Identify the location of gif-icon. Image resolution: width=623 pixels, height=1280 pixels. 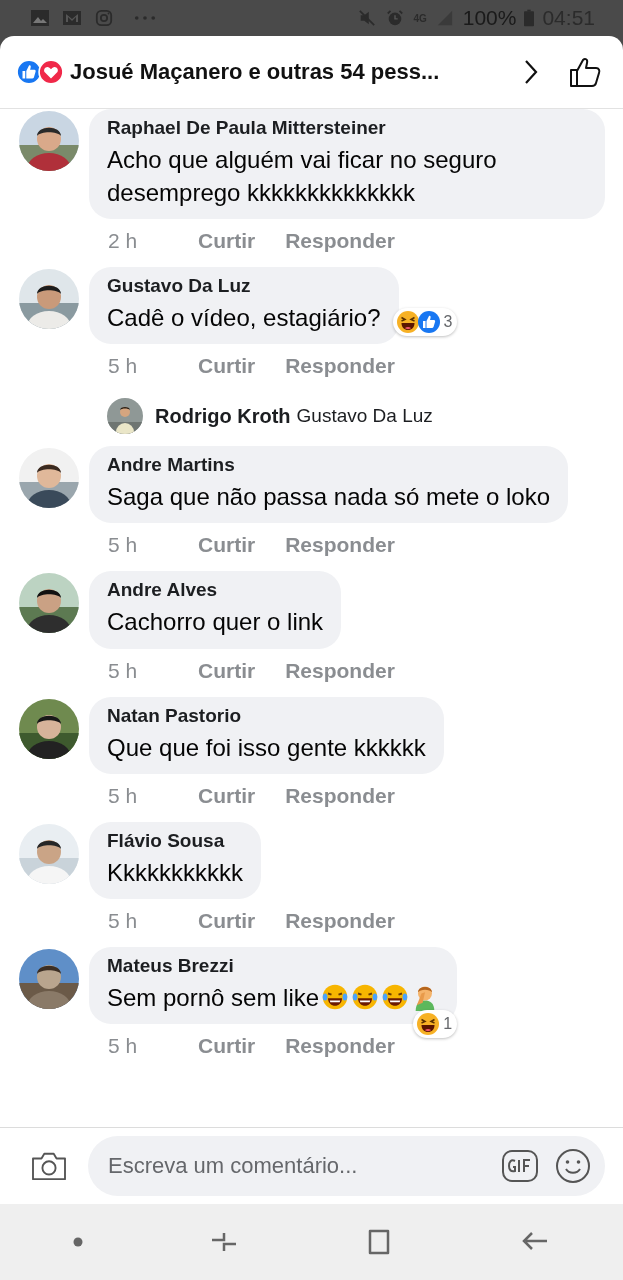
(520, 1166).